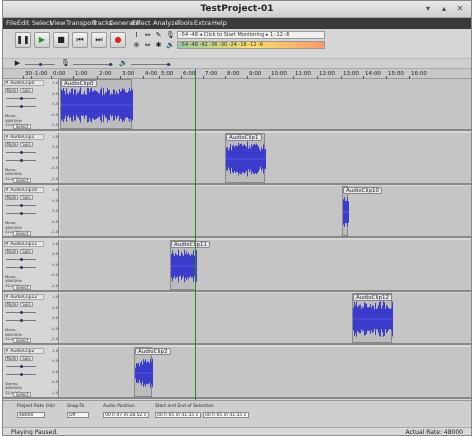 Image resolution: width=474 pixels, height=436 pixels. Describe the element at coordinates (362, 211) in the screenshot. I see `audio-clip: AudioClip10` at that location.